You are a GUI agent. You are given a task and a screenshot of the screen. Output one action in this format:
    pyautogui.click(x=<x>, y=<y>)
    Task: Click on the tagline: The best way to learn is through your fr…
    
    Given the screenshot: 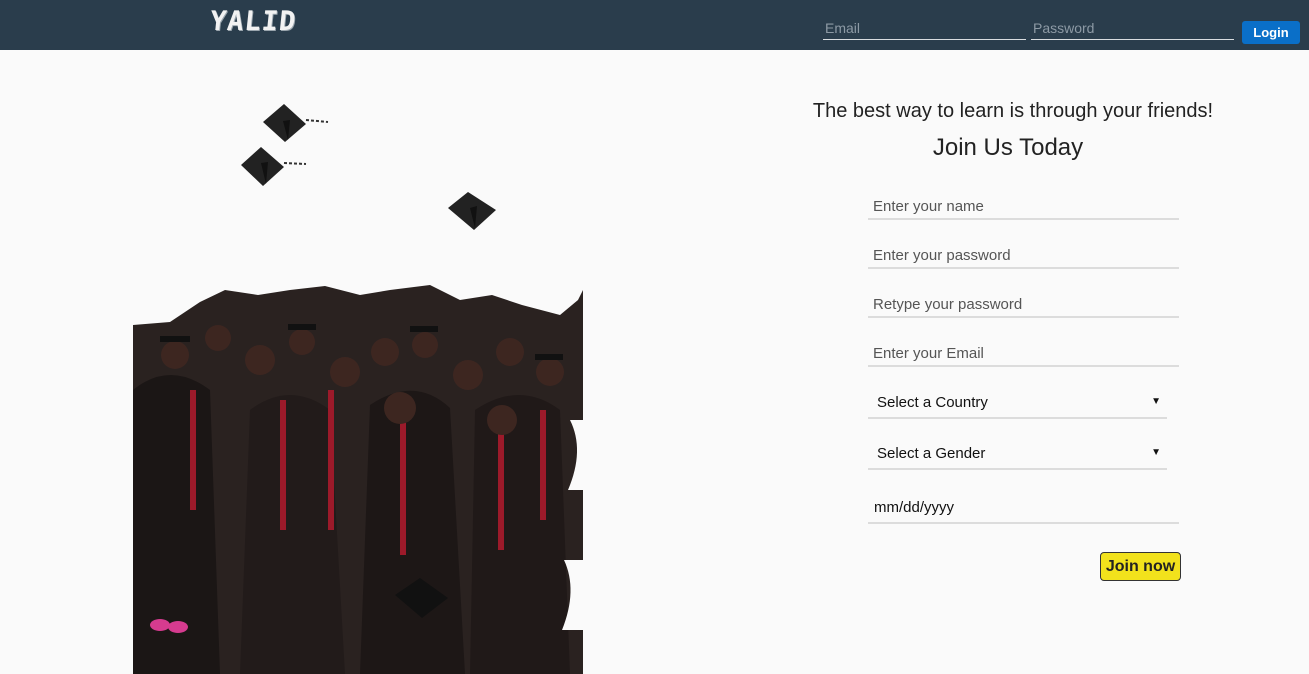 What is the action you would take?
    pyautogui.click(x=1013, y=111)
    